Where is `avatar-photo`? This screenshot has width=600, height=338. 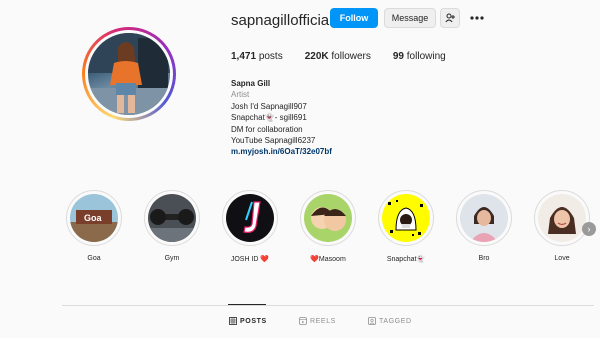 avatar-photo is located at coordinates (129, 74).